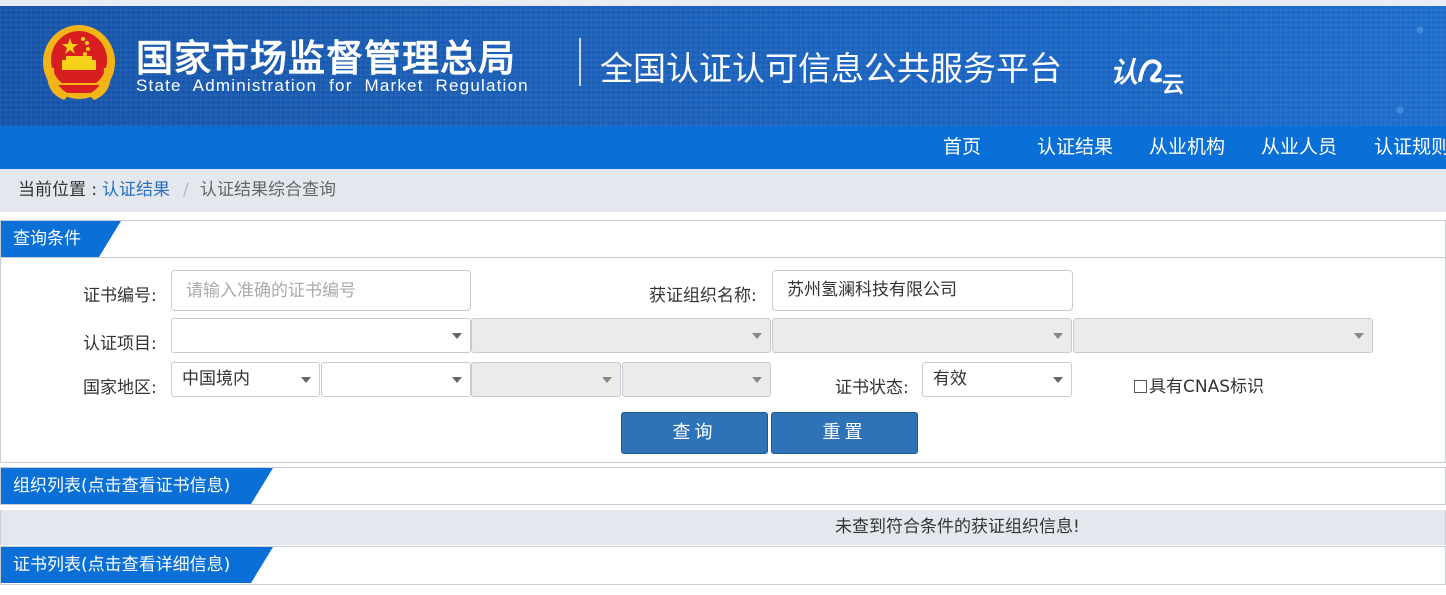  I want to click on nav-item-cert-rules: 认证规则, so click(1410, 147).